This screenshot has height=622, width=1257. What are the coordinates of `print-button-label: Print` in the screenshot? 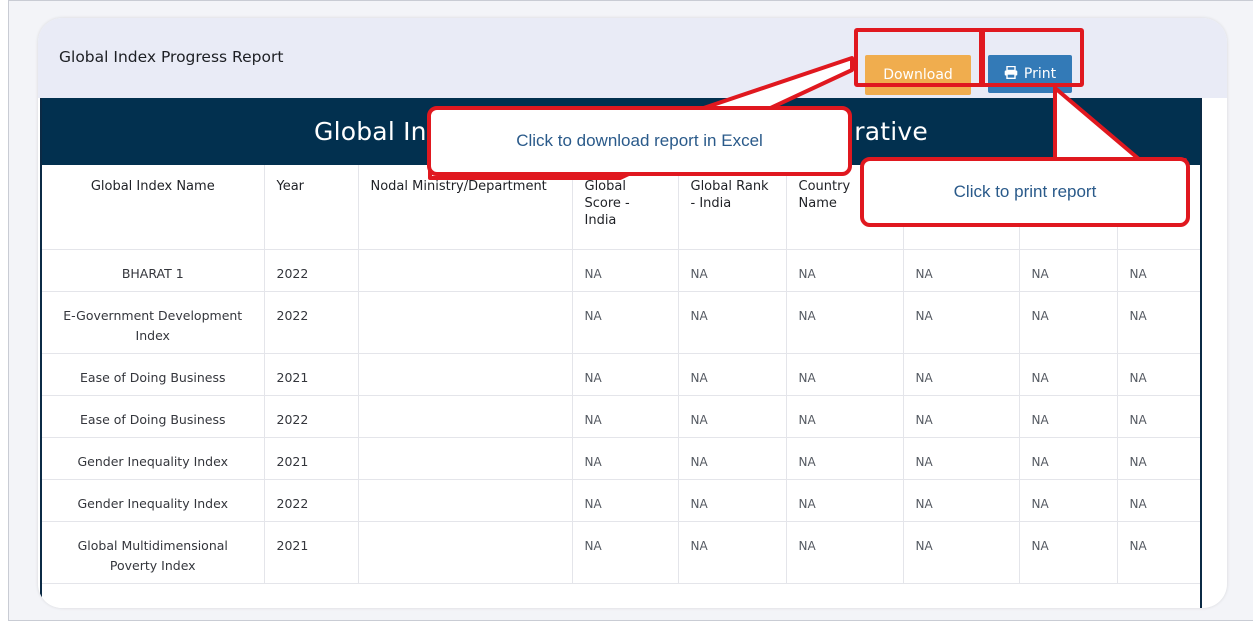 It's located at (1040, 74).